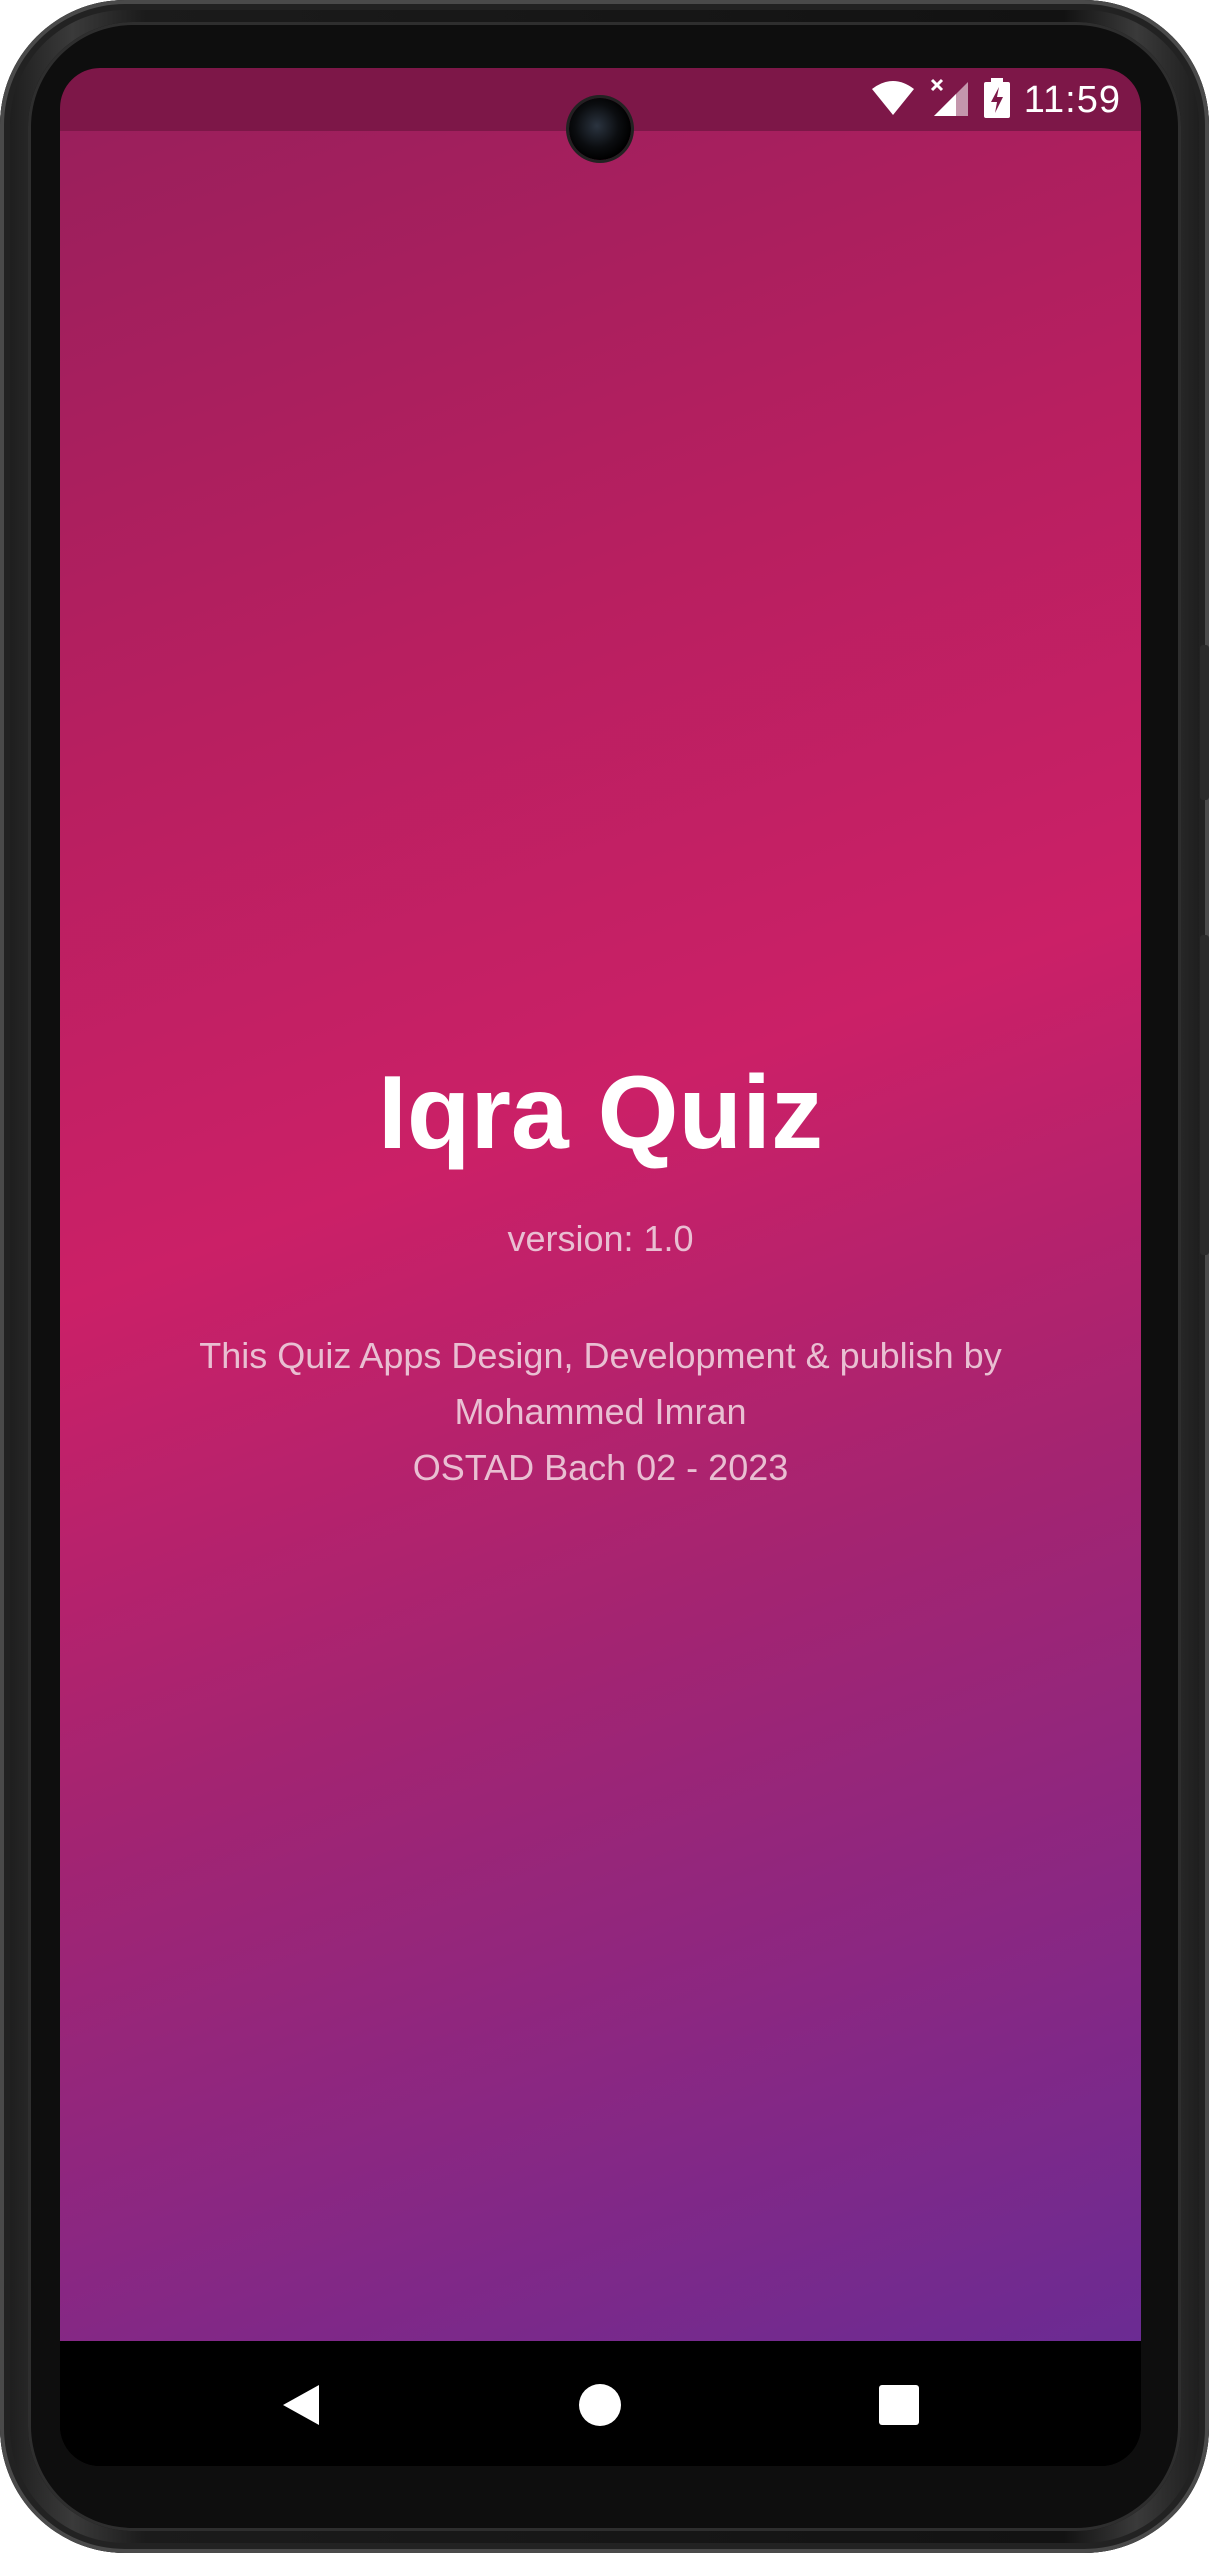  I want to click on power-button, so click(1204, 722).